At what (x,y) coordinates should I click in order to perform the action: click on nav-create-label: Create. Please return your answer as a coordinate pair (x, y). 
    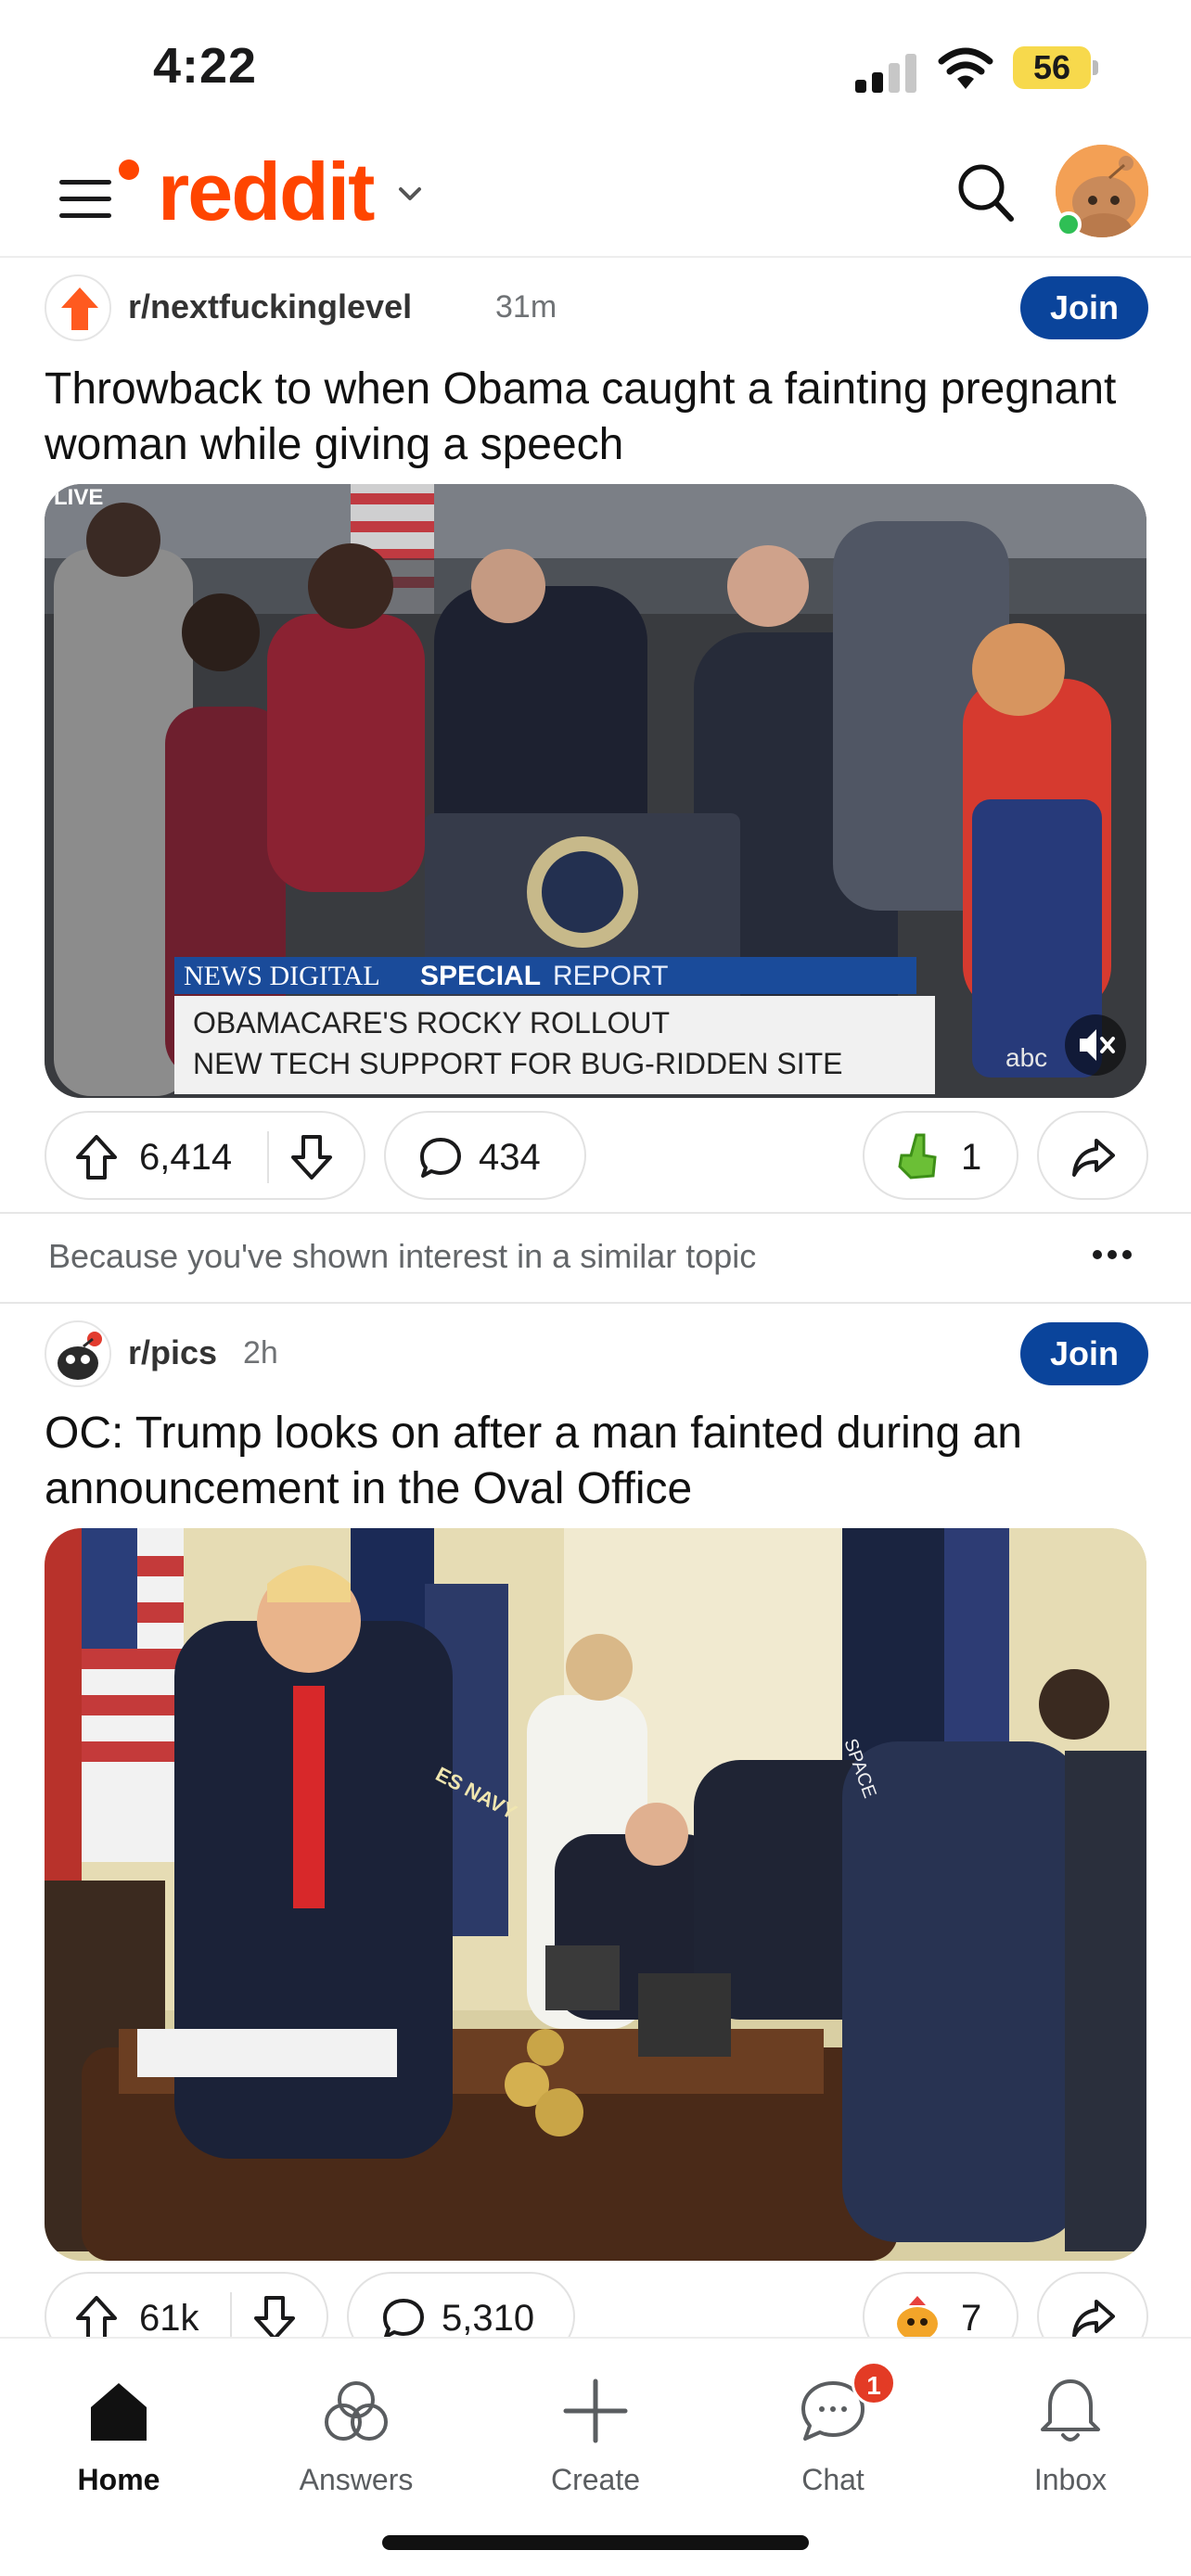
    Looking at the image, I should click on (595, 2479).